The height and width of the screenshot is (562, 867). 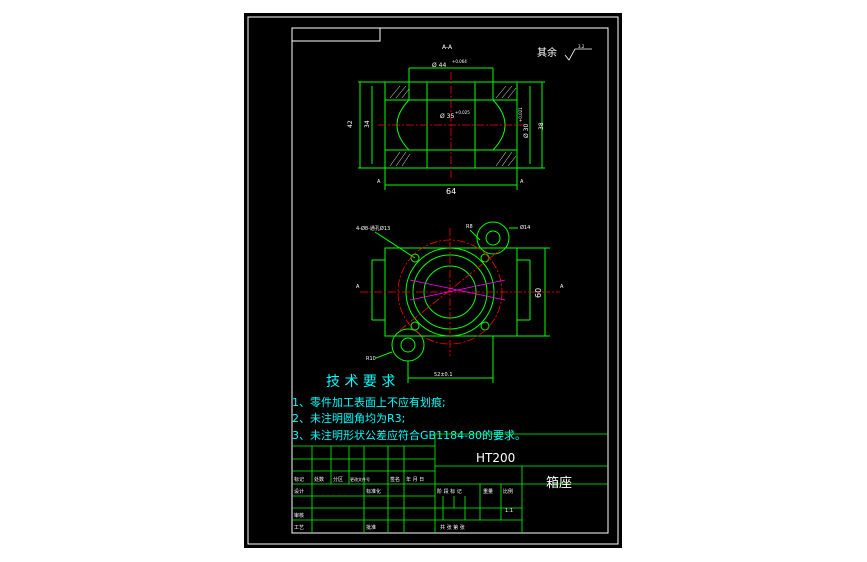 What do you see at coordinates (371, 527) in the screenshot?
I see `tb-approve: 批准` at bounding box center [371, 527].